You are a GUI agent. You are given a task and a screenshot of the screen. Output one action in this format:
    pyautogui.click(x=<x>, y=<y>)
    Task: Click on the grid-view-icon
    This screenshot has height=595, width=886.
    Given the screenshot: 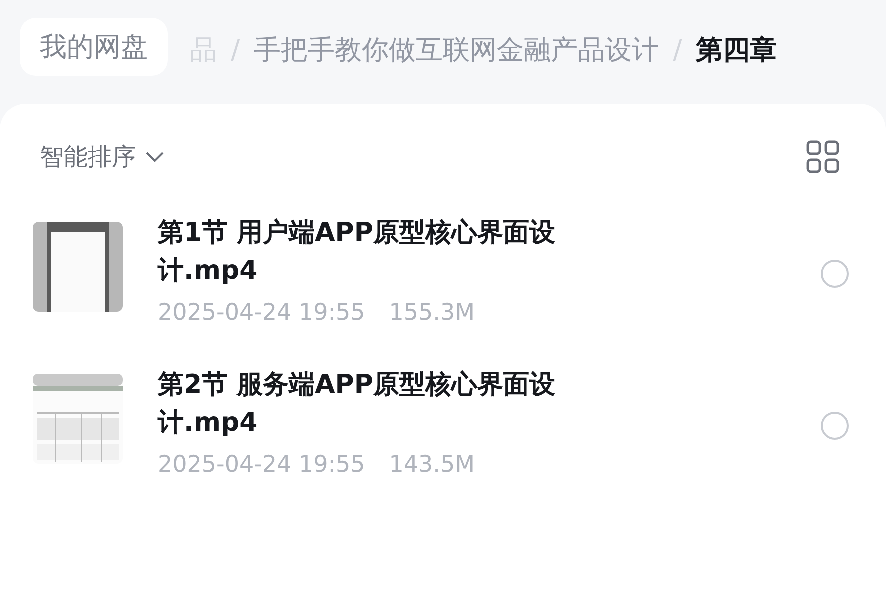 What is the action you would take?
    pyautogui.click(x=823, y=157)
    